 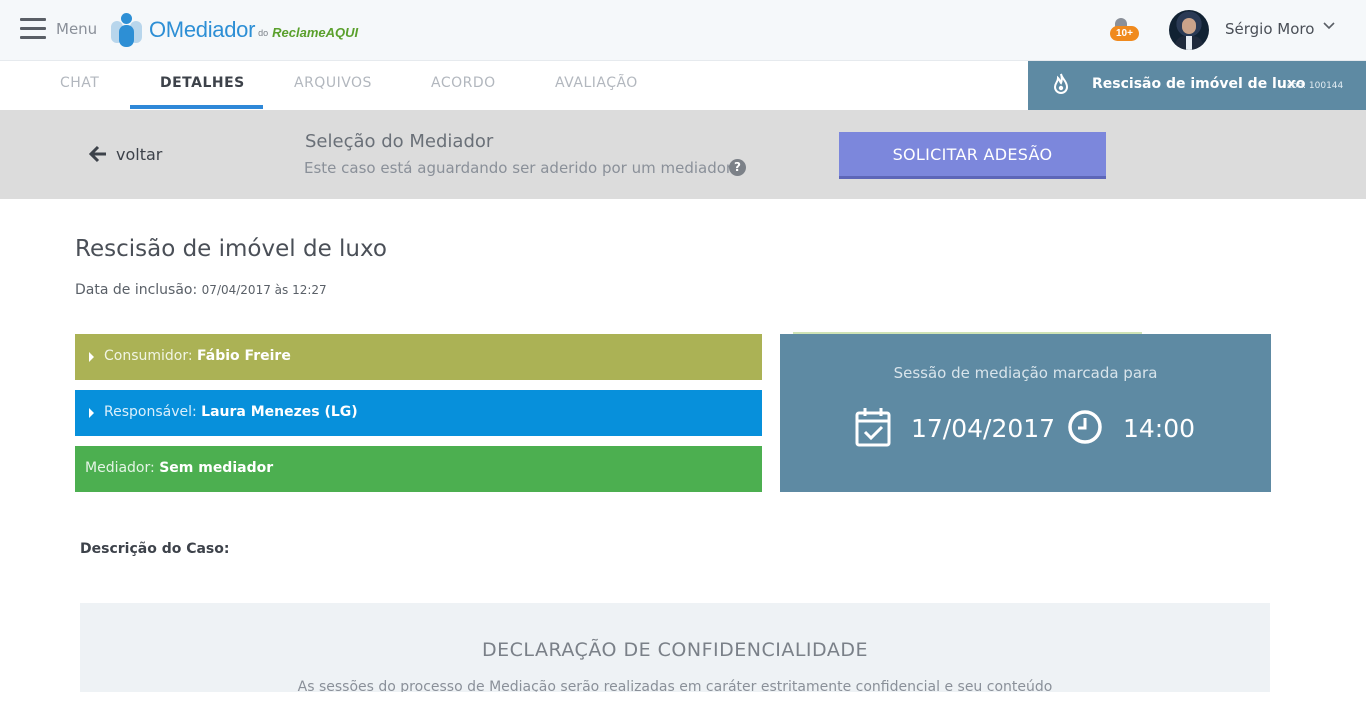 What do you see at coordinates (1329, 26) in the screenshot?
I see `chevron-down-icon` at bounding box center [1329, 26].